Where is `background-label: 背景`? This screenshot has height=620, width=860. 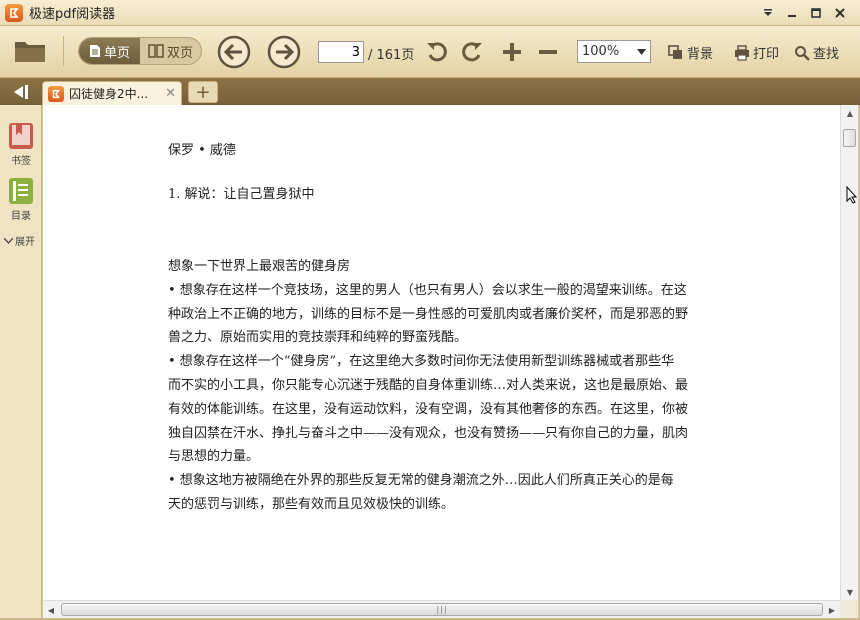 background-label: 背景 is located at coordinates (700, 54).